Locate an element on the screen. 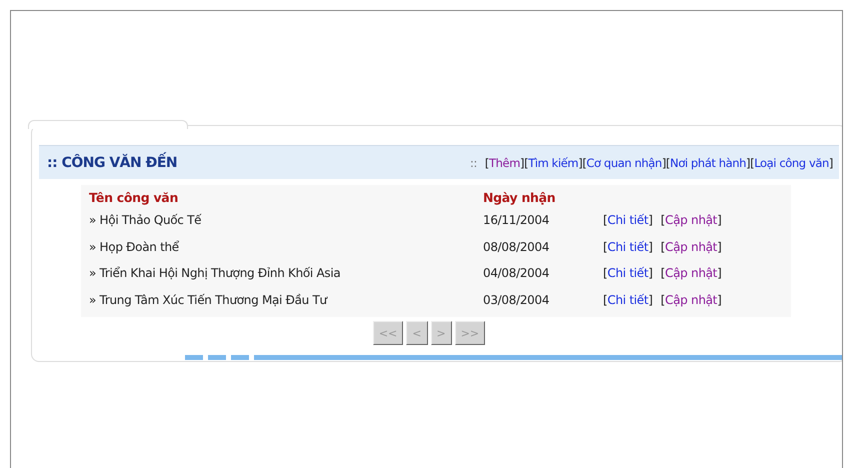 The height and width of the screenshot is (468, 855). header-link: [Thêm] is located at coordinates (504, 163).